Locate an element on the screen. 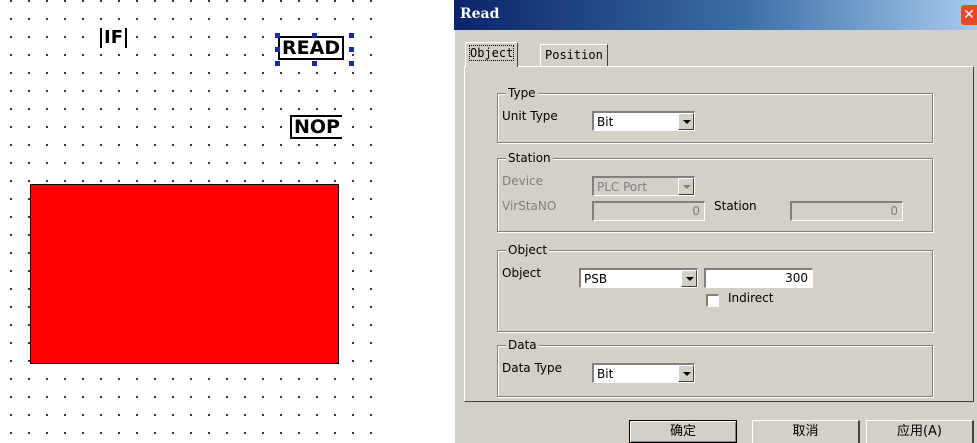 This screenshot has width=977, height=443. object-type-select: PSB is located at coordinates (638, 278).